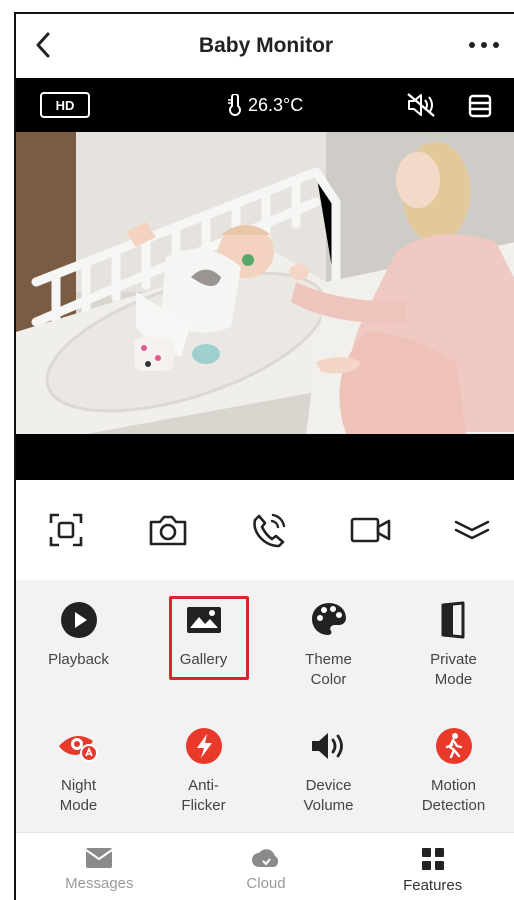 Image resolution: width=514 pixels, height=900 pixels. I want to click on feature-label: Motion Detection, so click(453, 795).